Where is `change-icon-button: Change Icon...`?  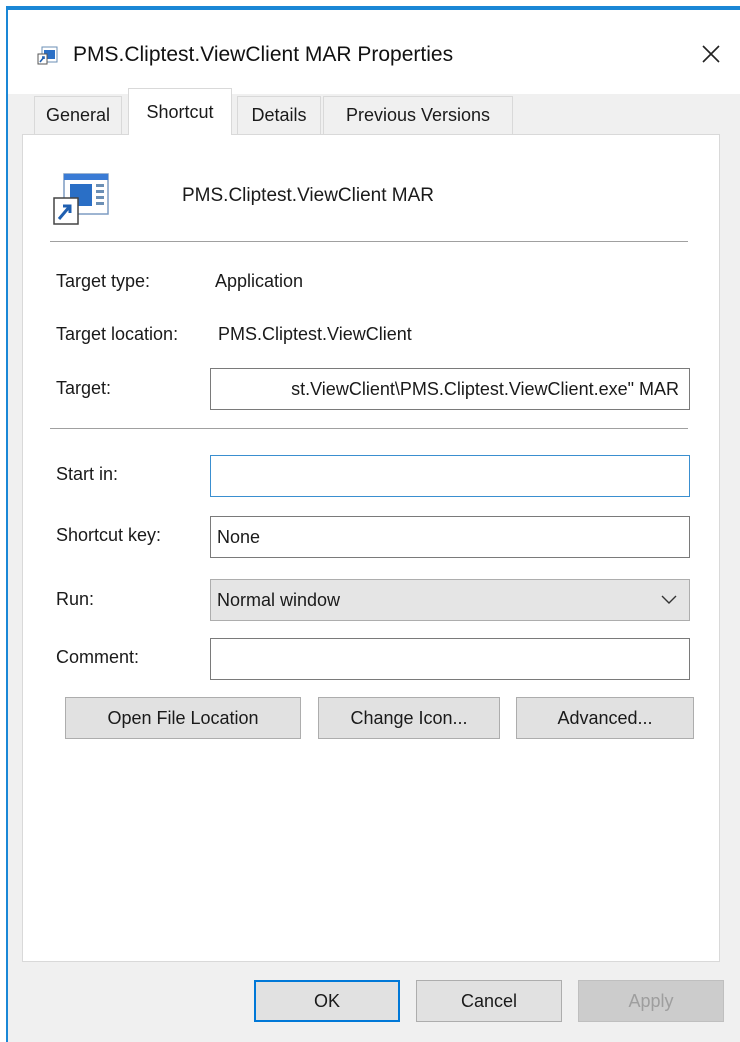 change-icon-button: Change Icon... is located at coordinates (409, 718).